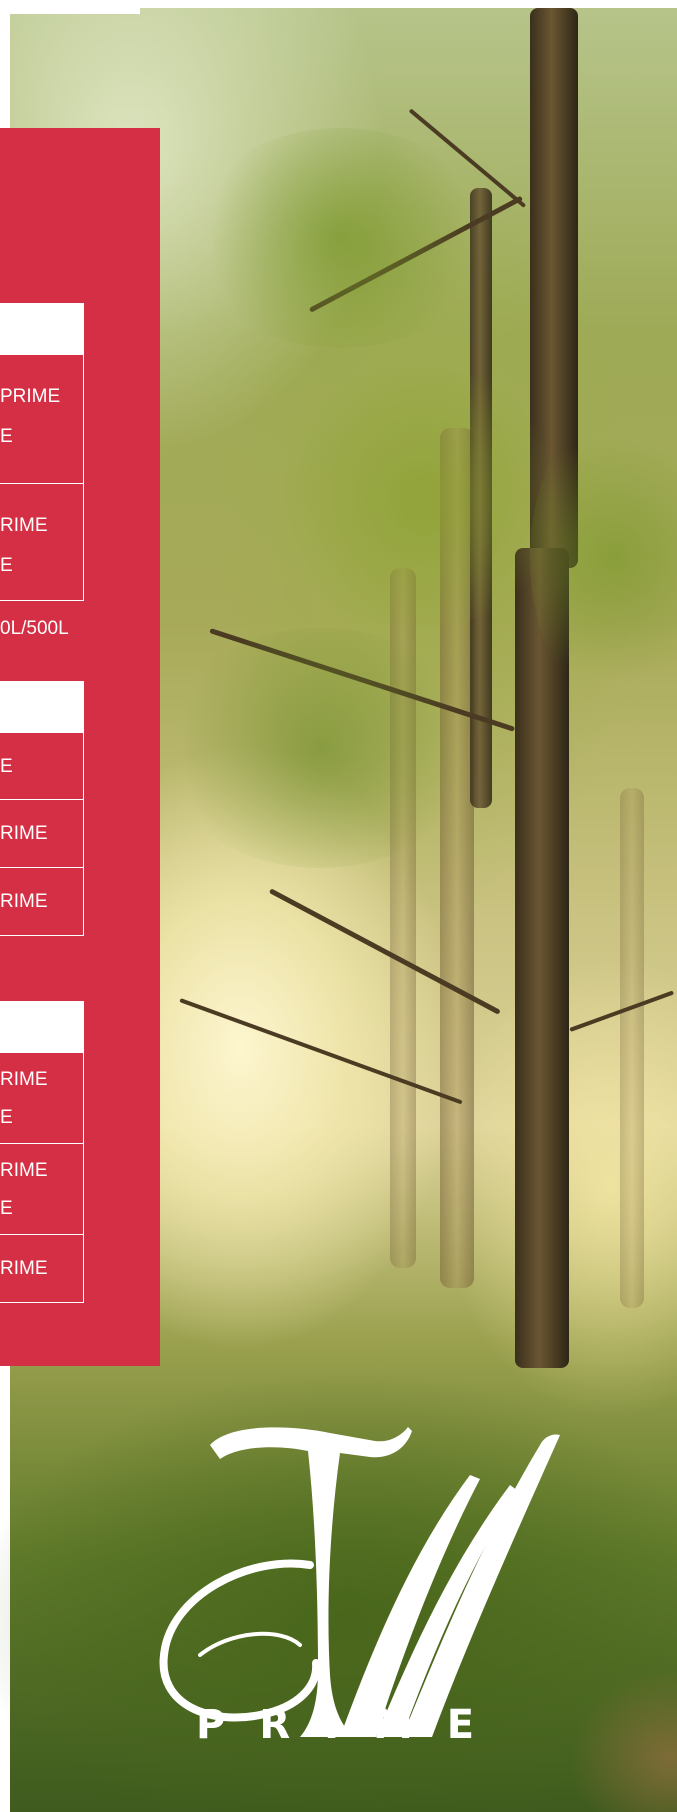  Describe the element at coordinates (42, 419) in the screenshot. I see `table-row: PRIME E` at that location.